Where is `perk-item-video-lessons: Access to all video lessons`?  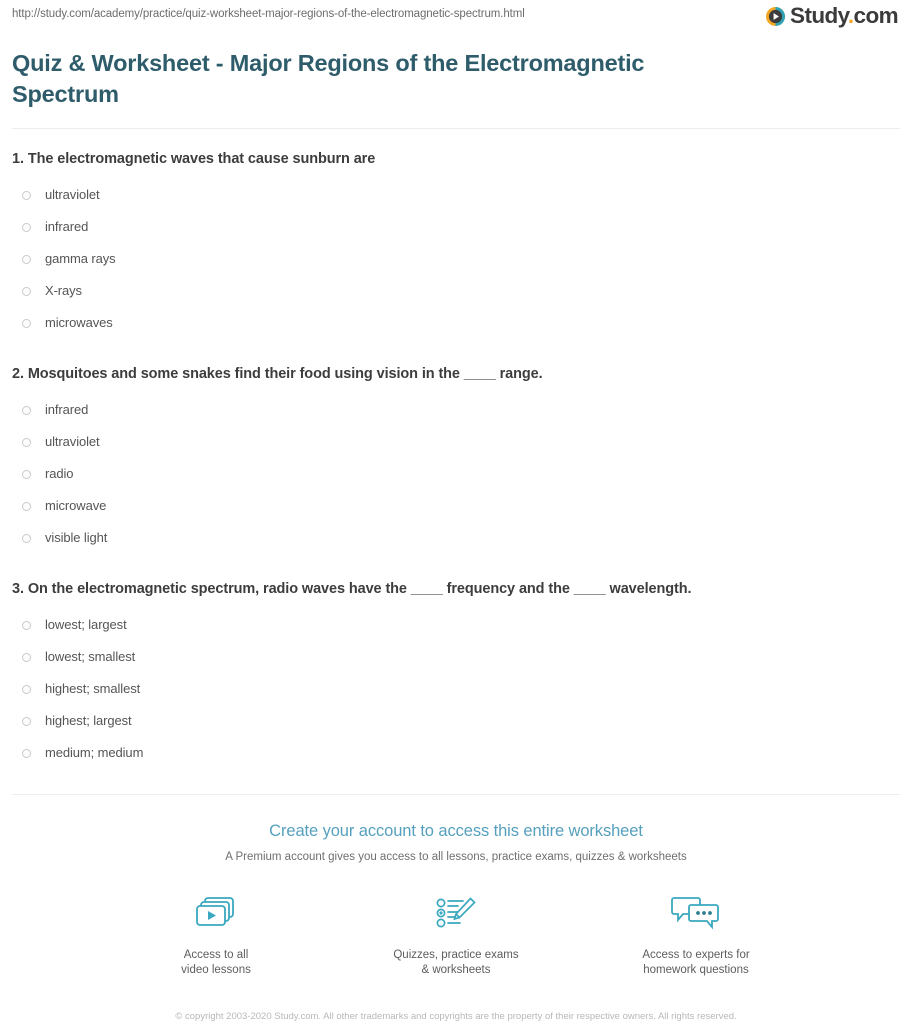
perk-item-video-lessons: Access to all video lessons is located at coordinates (216, 934).